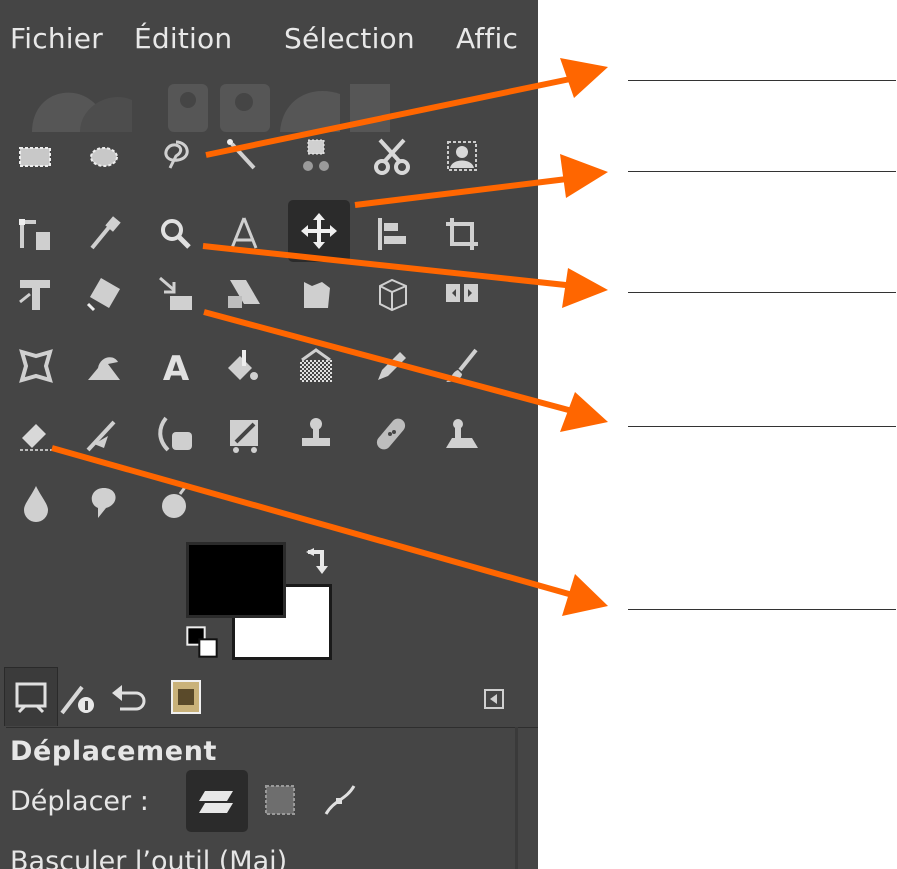 Image resolution: width=897 pixels, height=869 pixels. I want to click on tool-perspective, so click(316, 294).